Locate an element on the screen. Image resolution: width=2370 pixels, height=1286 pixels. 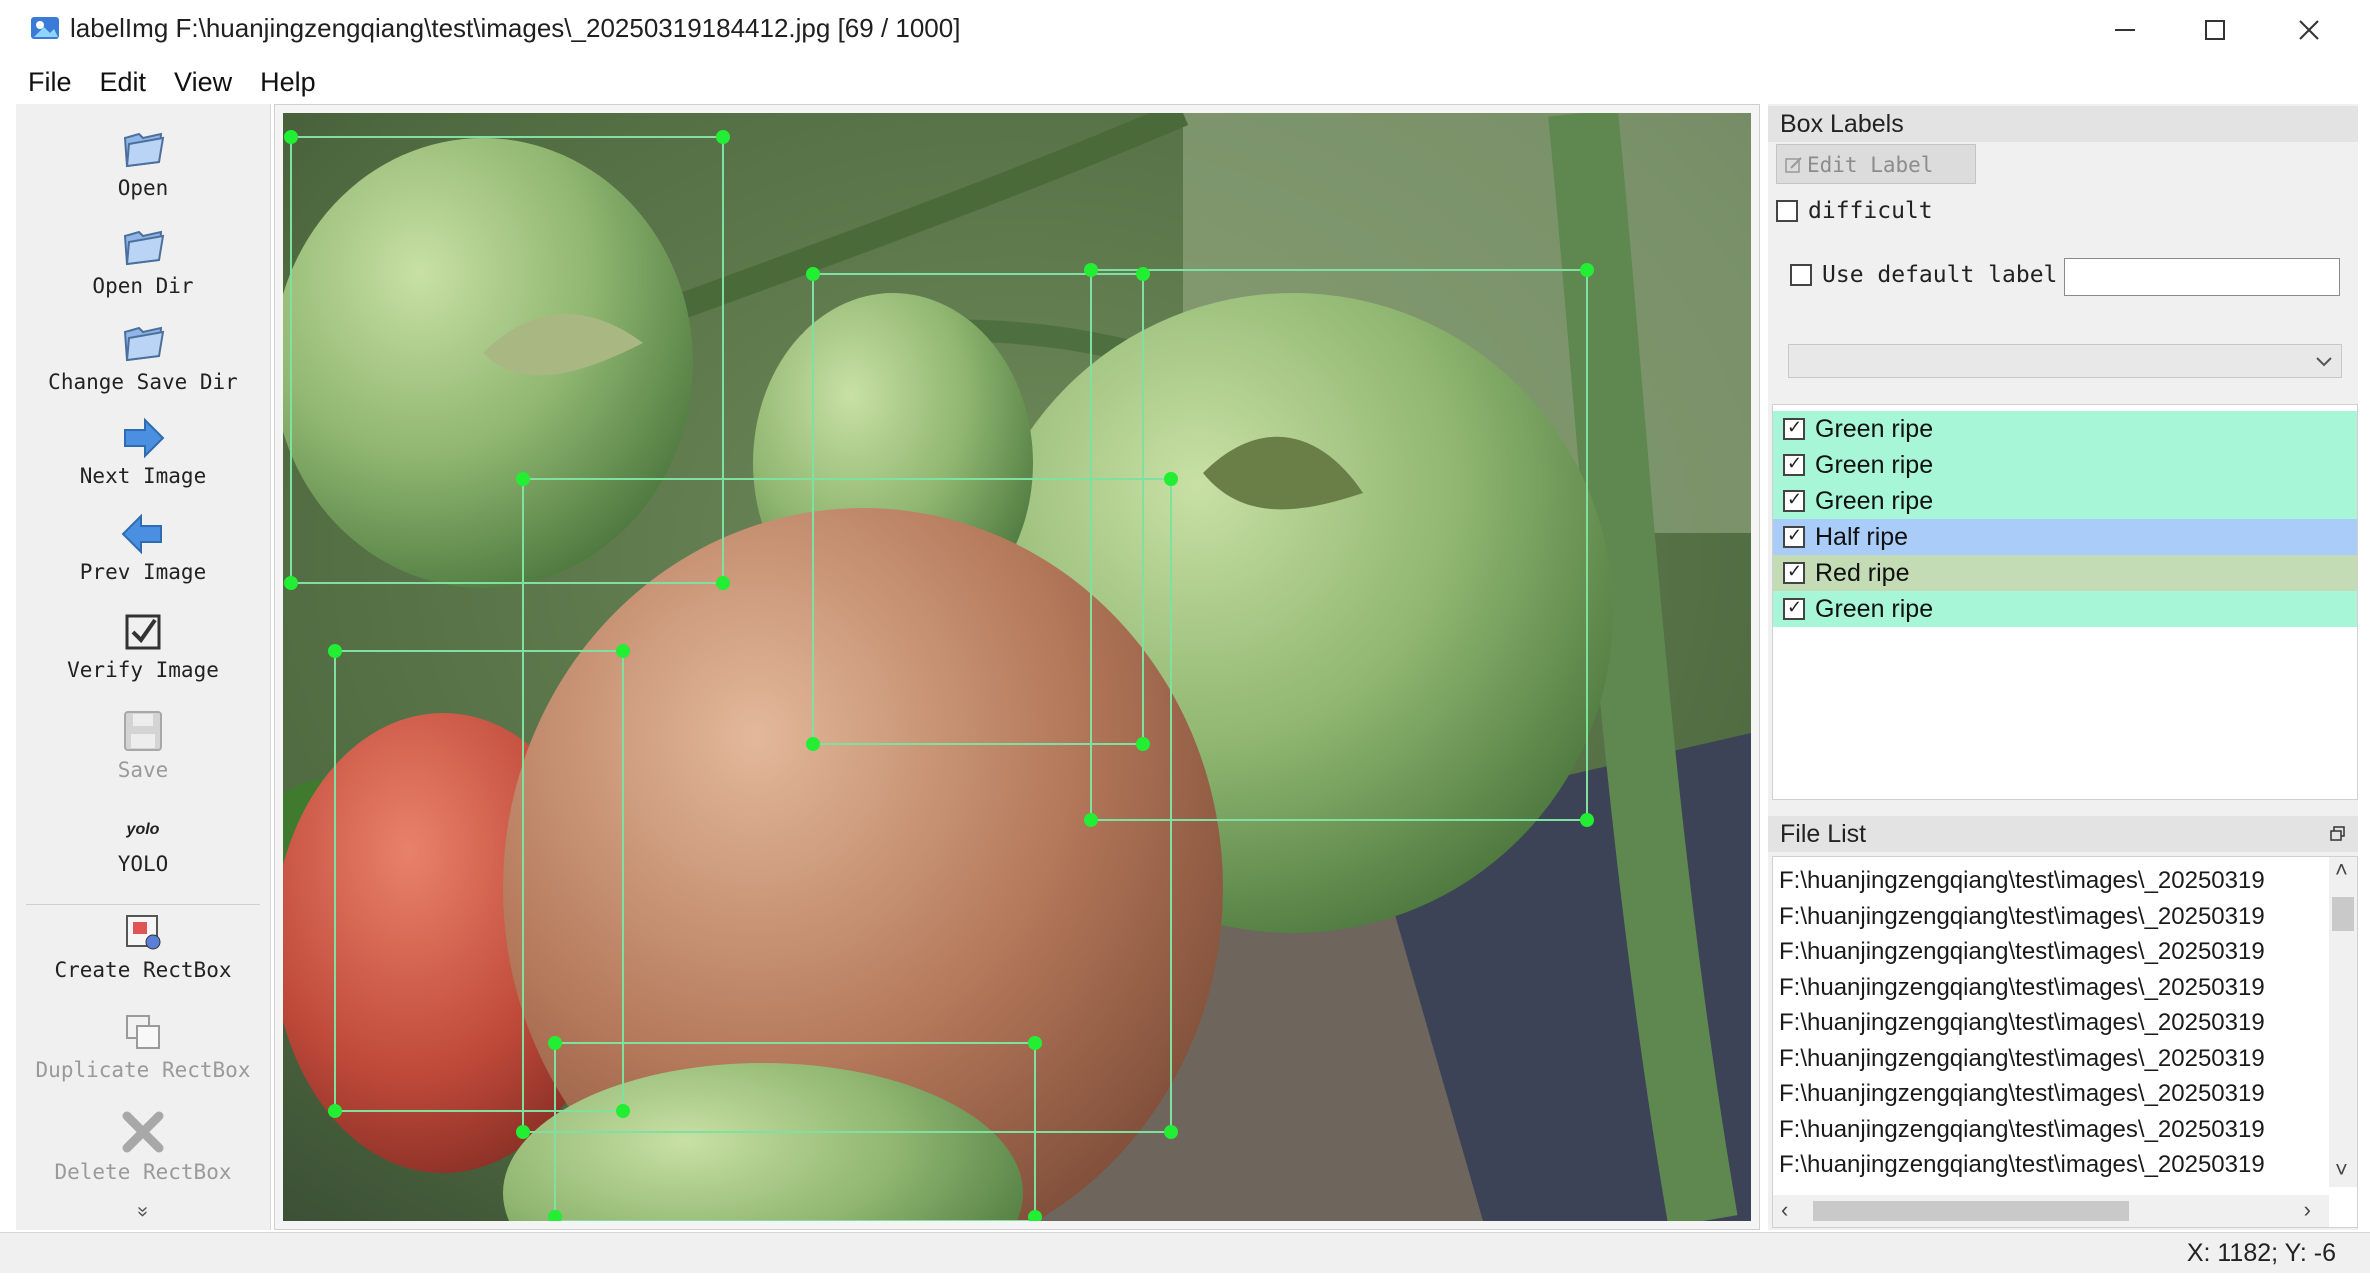
edit-label-button: Edit Label is located at coordinates (1876, 164).